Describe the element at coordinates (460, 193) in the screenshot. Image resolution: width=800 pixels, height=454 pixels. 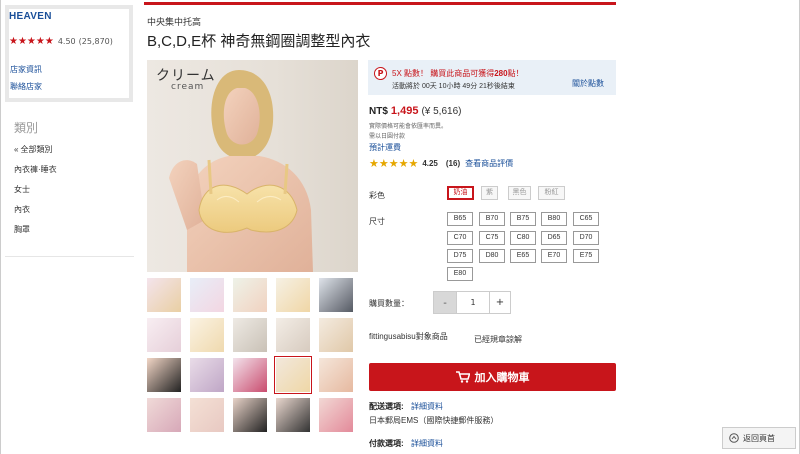
I see `color-option-cream: 奶油` at that location.